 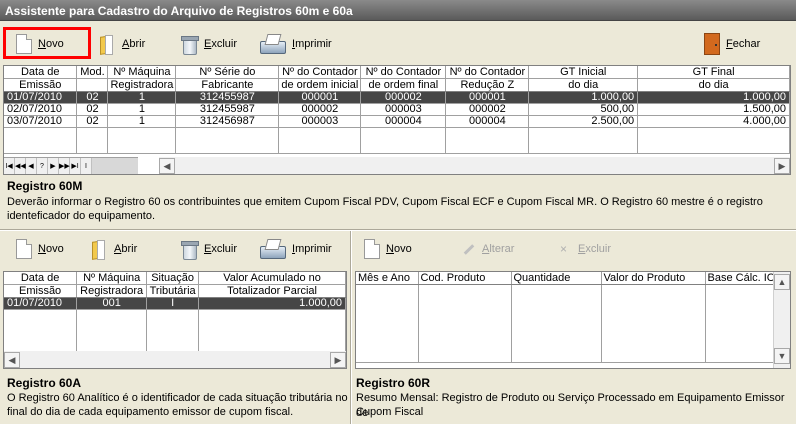 What do you see at coordinates (713, 72) in the screenshot?
I see `col-header: GT Final` at bounding box center [713, 72].